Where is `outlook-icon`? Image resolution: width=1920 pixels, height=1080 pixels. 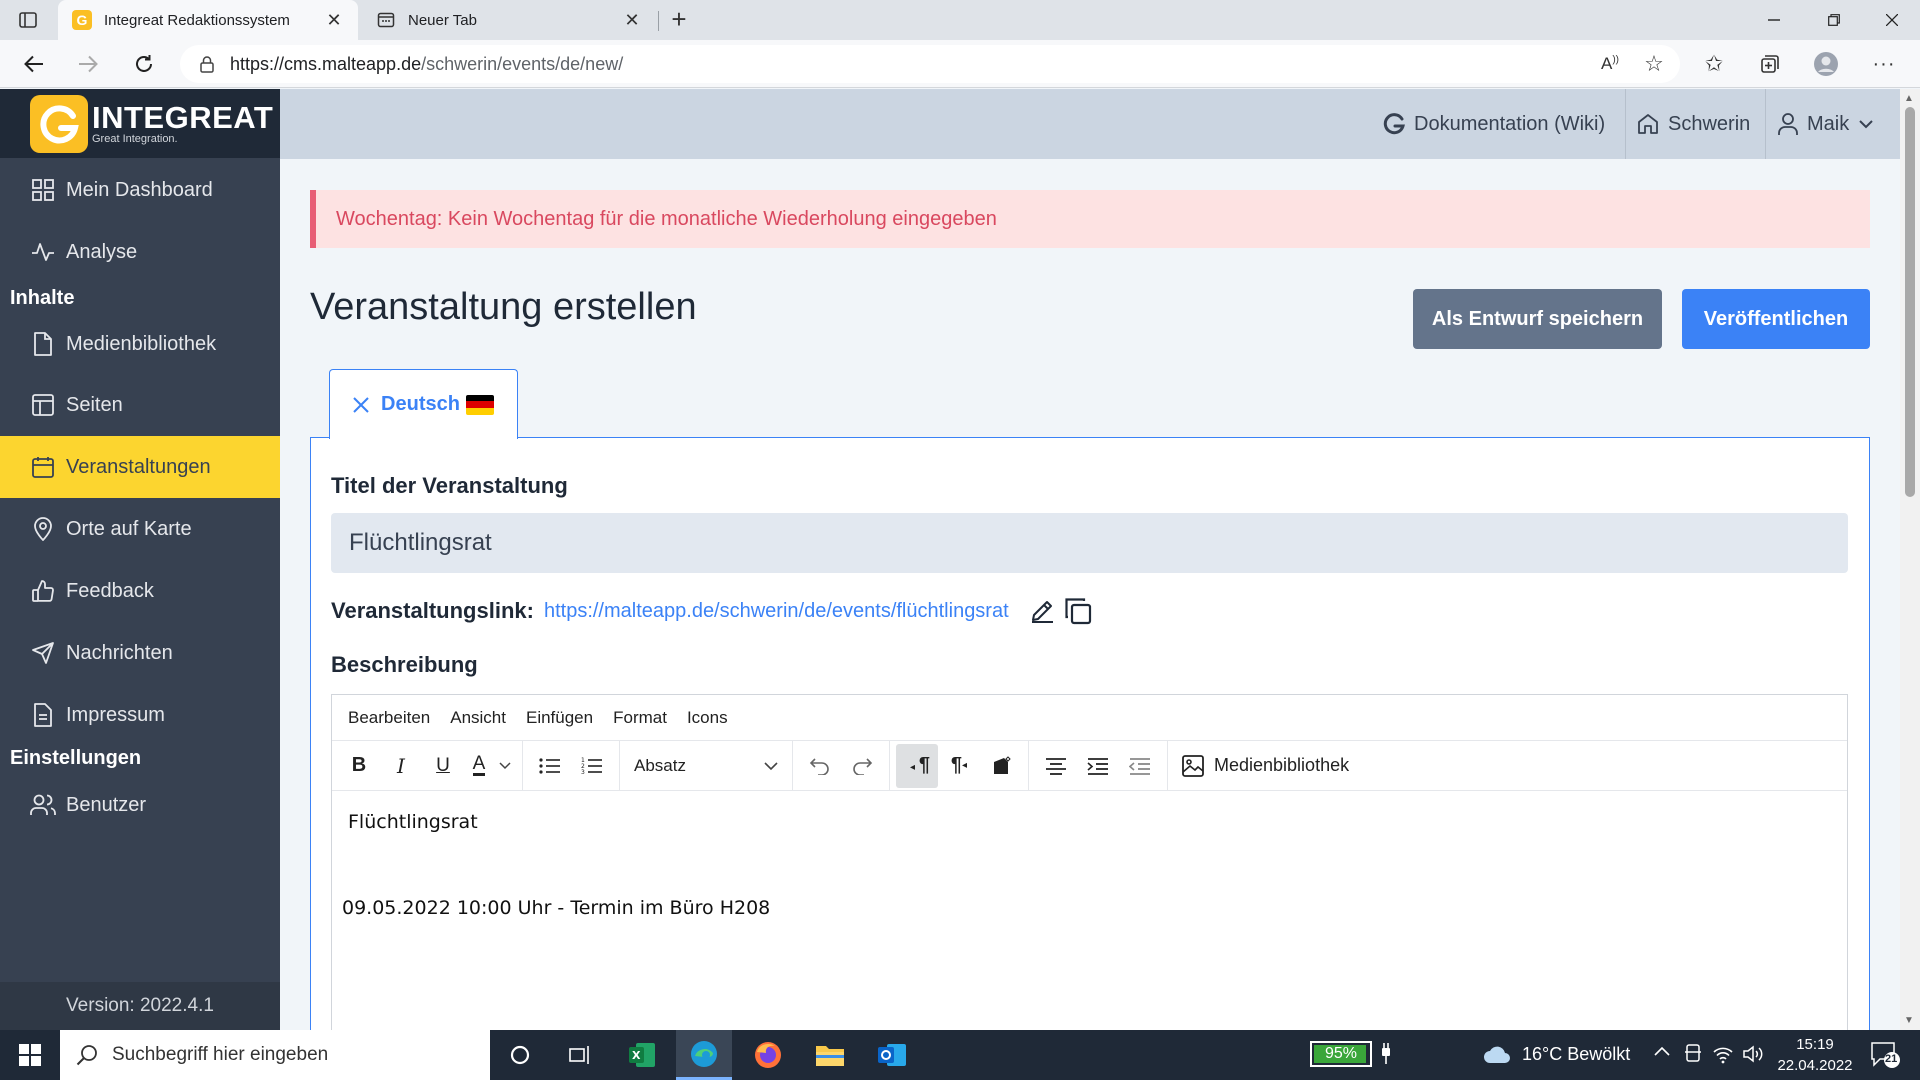
outlook-icon is located at coordinates (892, 1055).